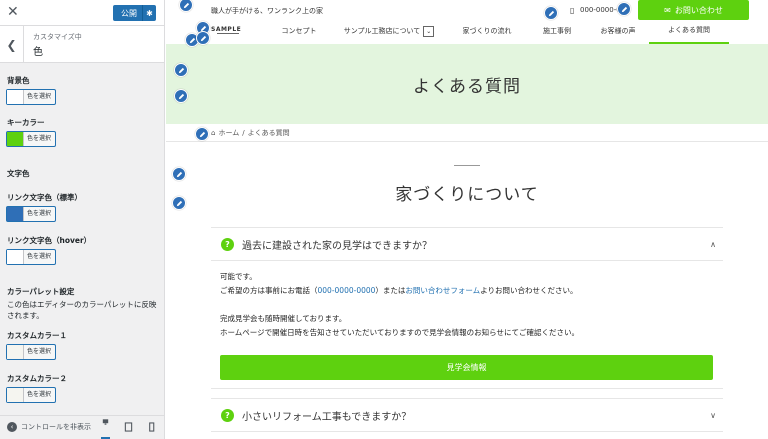 This screenshot has height=439, width=768. Describe the element at coordinates (13, 12) in the screenshot. I see `close-icon: ✕` at that location.